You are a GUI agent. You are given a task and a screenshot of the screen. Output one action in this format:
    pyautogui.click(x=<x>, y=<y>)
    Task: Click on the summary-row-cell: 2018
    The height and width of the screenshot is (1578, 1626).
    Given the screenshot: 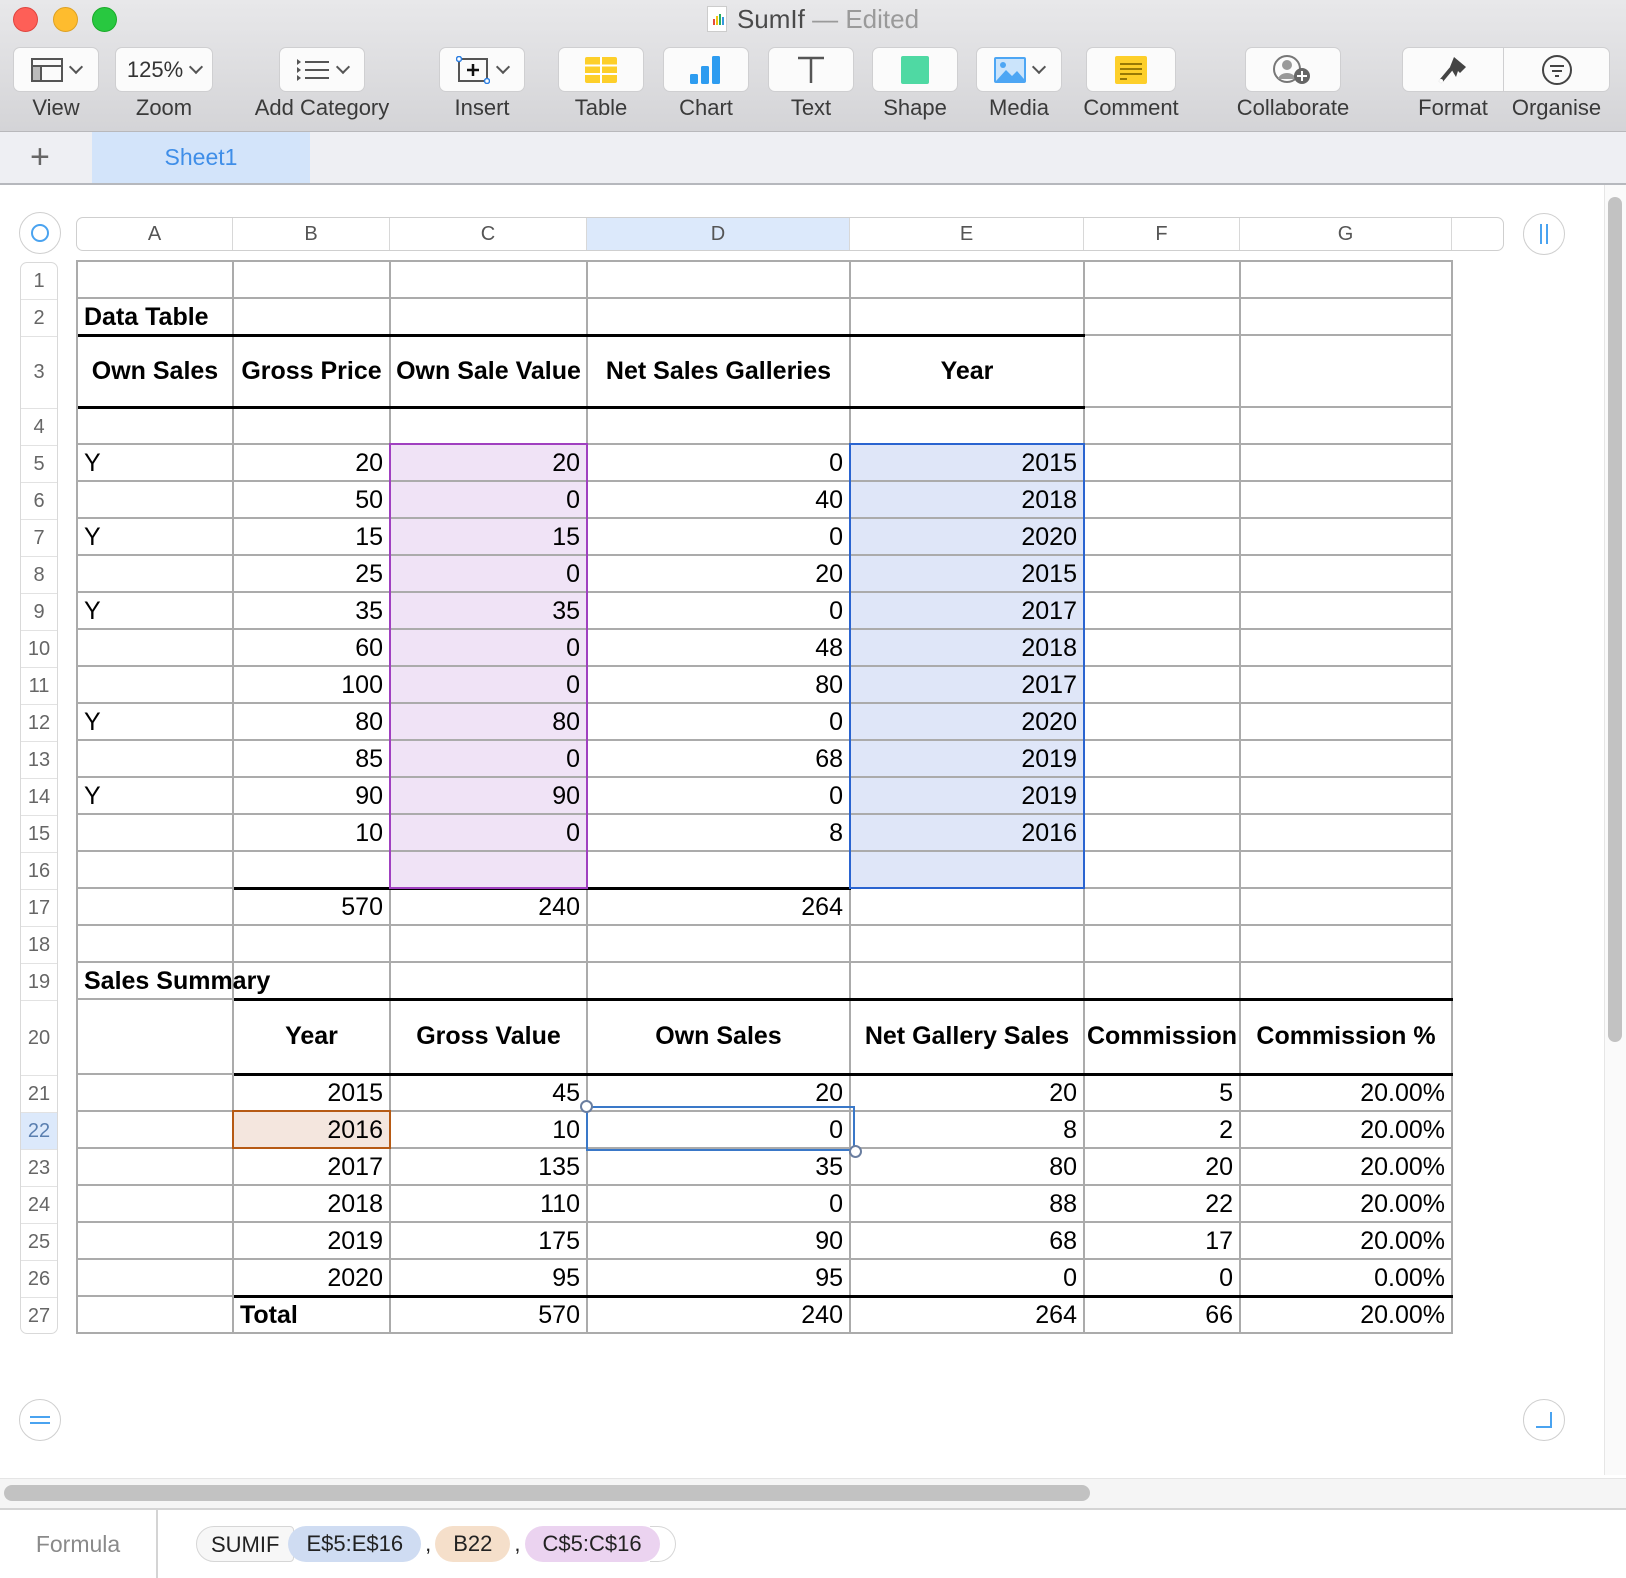 What is the action you would take?
    pyautogui.click(x=312, y=1204)
    